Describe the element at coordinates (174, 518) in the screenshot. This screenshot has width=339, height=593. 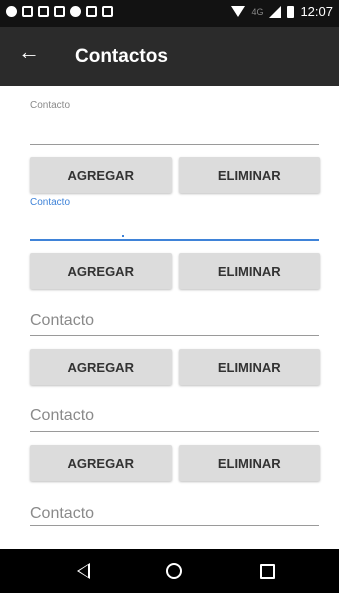
I see `contact-field-5: Contacto` at that location.